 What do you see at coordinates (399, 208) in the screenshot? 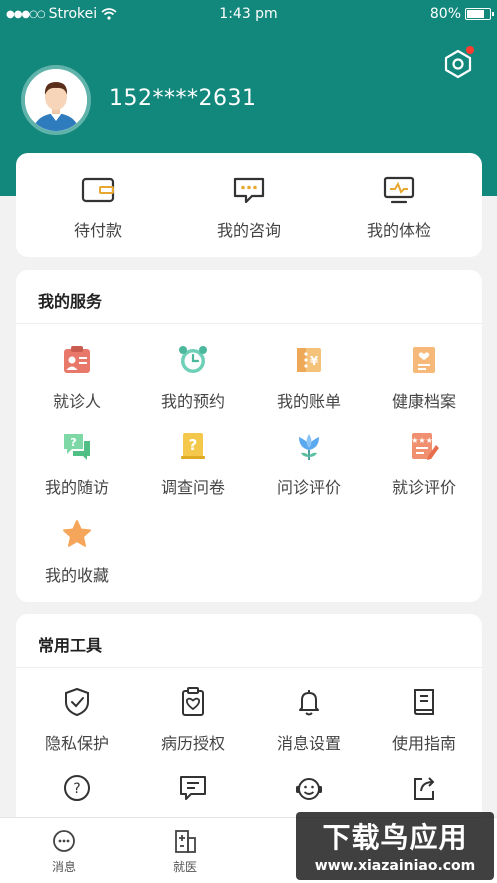
I see `quick-item-checkup: 我的体检` at bounding box center [399, 208].